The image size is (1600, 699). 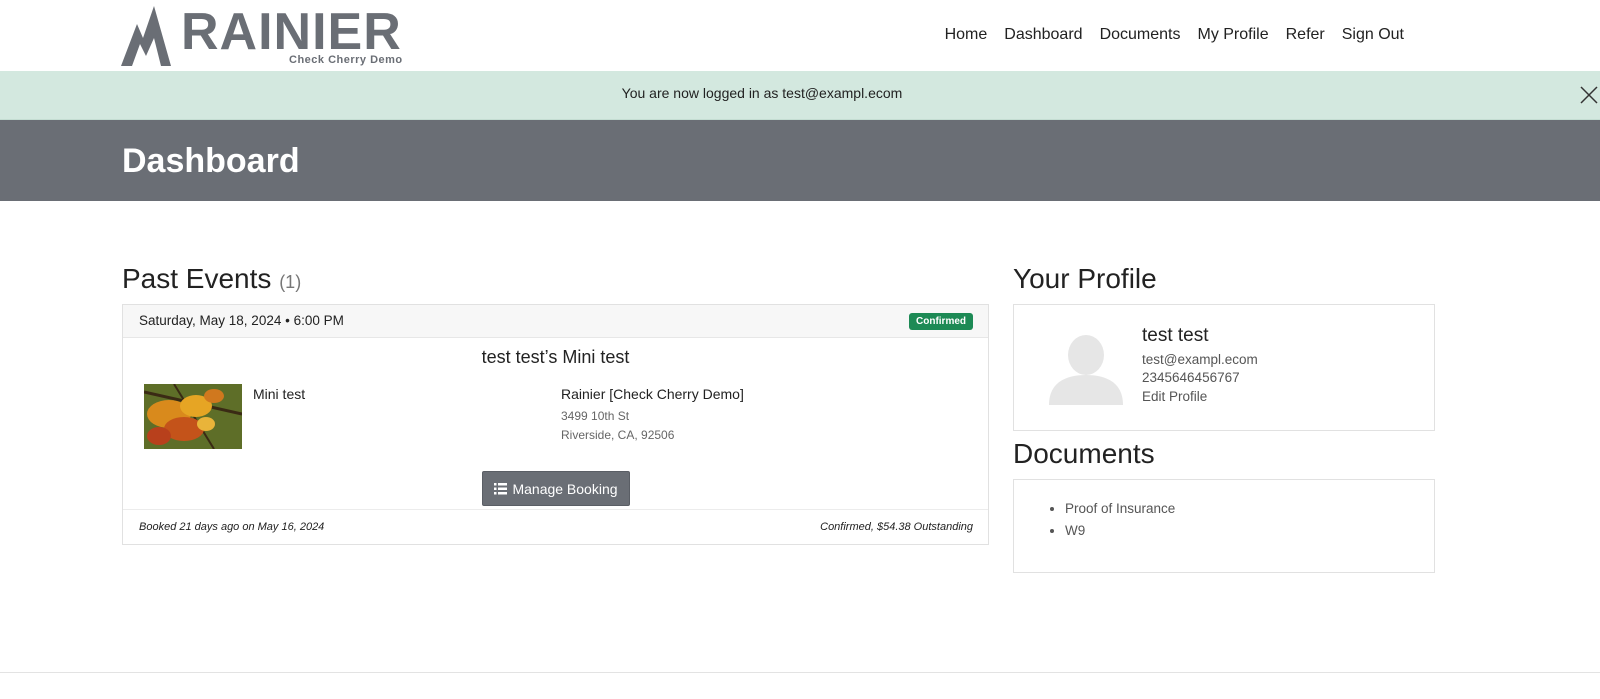 I want to click on nav-home: Home, so click(x=966, y=35).